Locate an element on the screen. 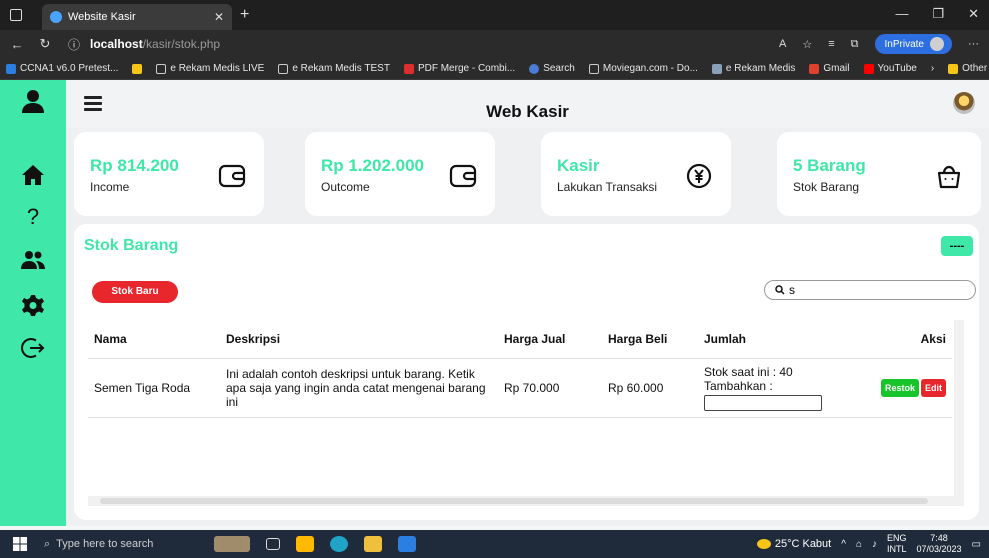  url-host: localhost is located at coordinates (116, 44).